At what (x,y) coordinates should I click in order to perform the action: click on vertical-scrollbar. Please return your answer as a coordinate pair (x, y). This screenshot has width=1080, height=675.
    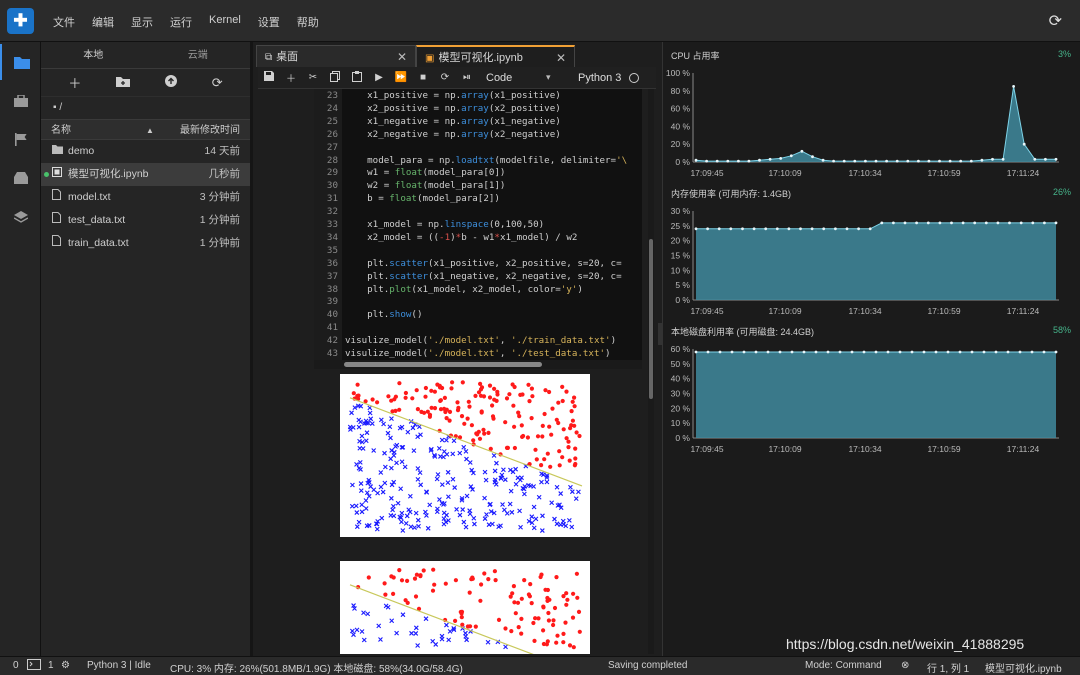
    Looking at the image, I should click on (651, 371).